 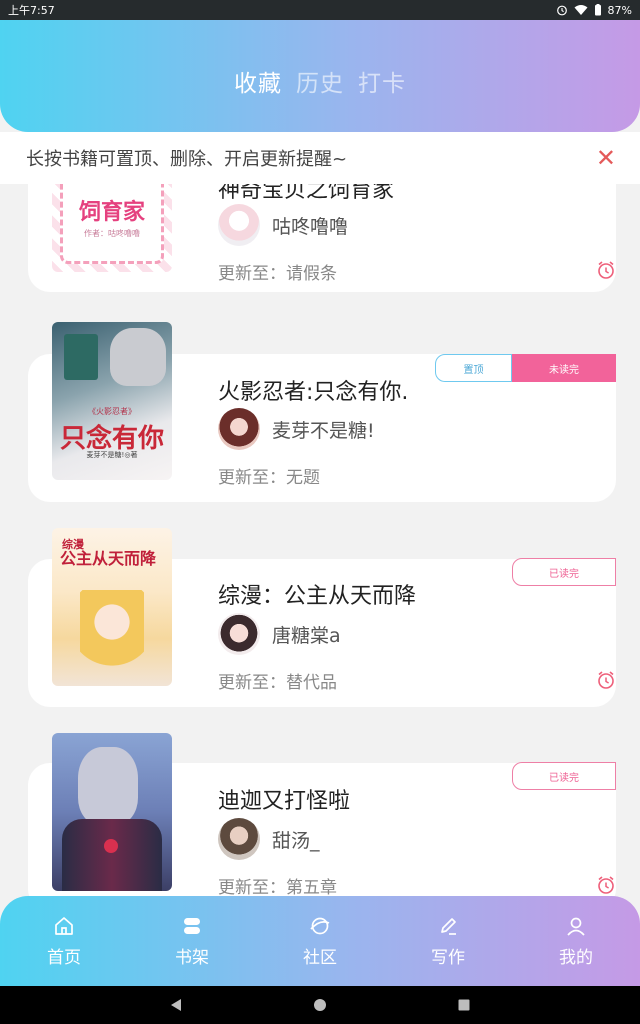 What do you see at coordinates (311, 683) in the screenshot?
I see `update-chapter: 替代品` at bounding box center [311, 683].